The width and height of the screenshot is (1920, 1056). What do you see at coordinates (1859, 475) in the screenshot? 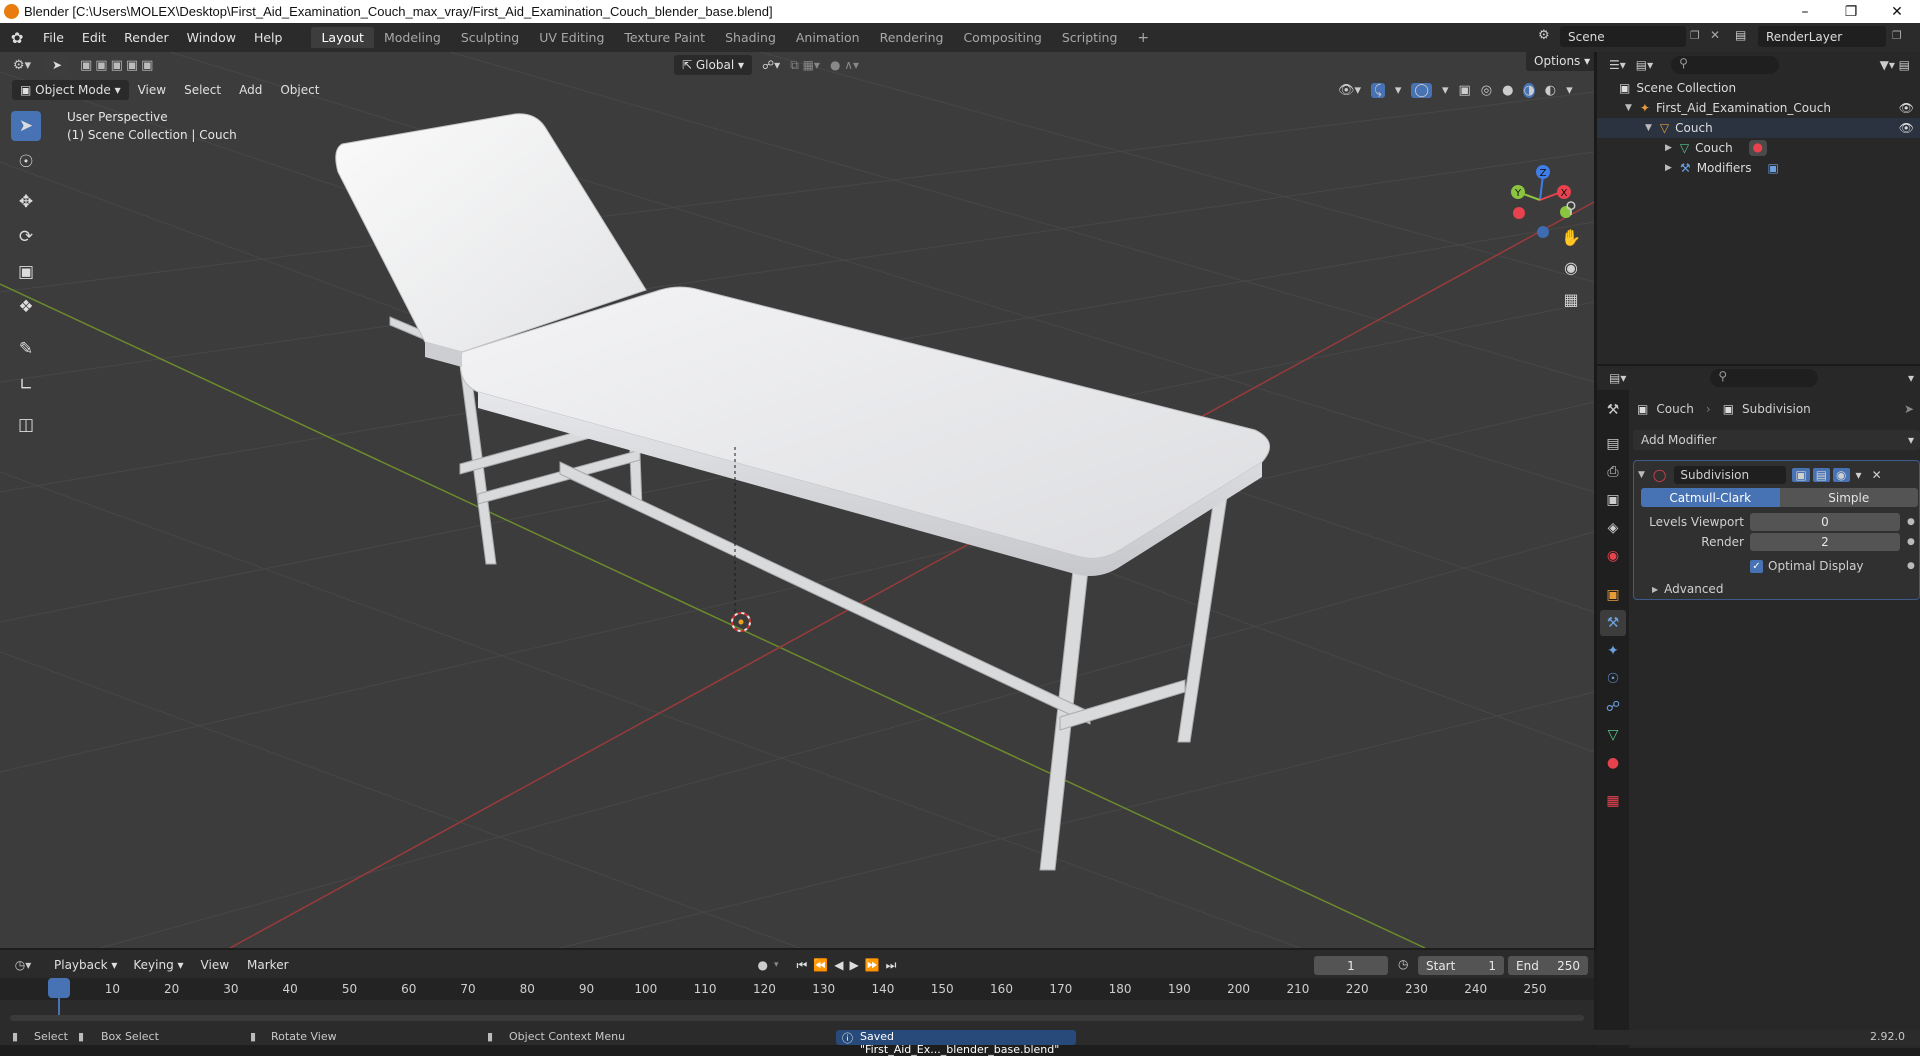
I see `modifier-menu-icon: ▾` at bounding box center [1859, 475].